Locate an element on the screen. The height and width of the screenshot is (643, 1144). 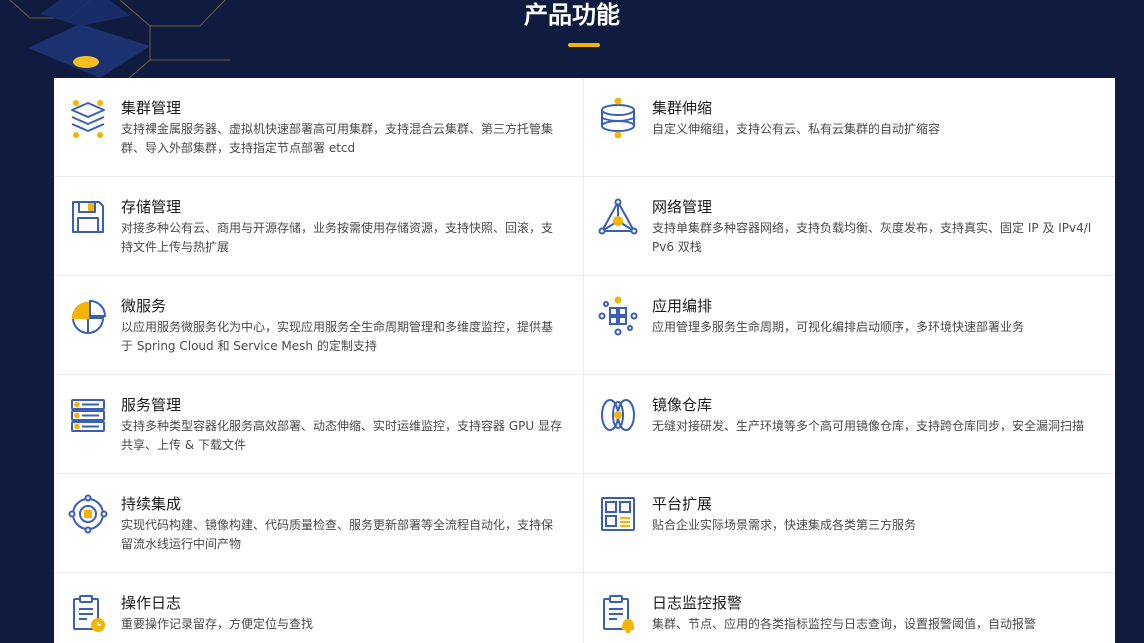
section-title: 产品功能 is located at coordinates (572, 15).